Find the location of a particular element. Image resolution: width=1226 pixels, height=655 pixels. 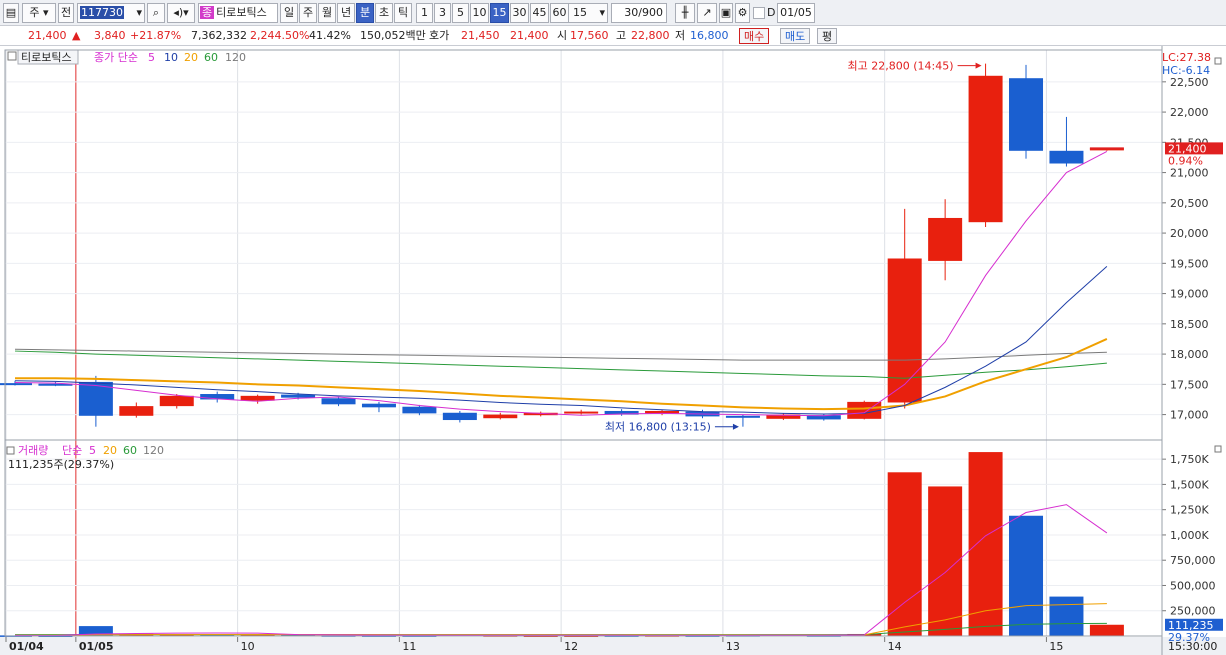

search-icon: ⌕ is located at coordinates (156, 13).